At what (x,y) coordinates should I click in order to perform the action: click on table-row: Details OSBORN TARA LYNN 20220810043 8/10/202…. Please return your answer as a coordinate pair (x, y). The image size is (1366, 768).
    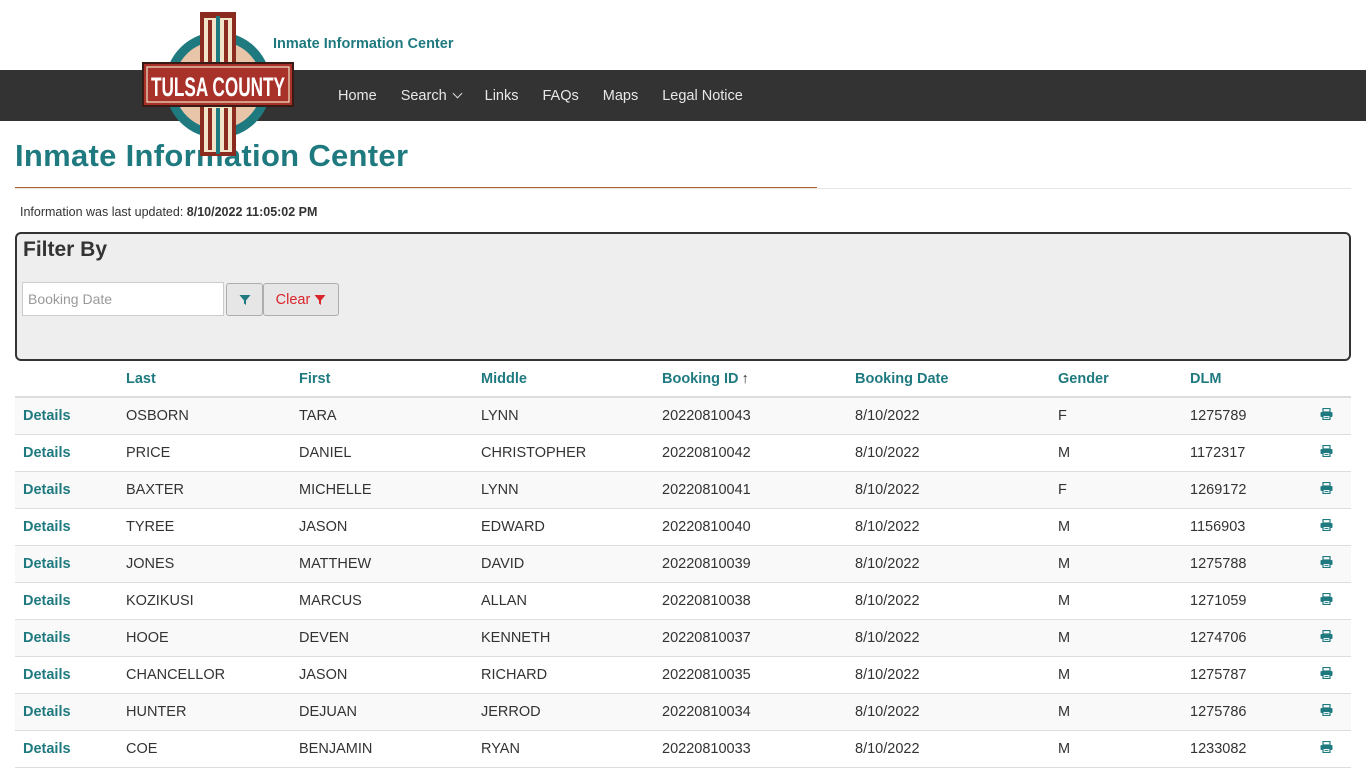
    Looking at the image, I should click on (683, 416).